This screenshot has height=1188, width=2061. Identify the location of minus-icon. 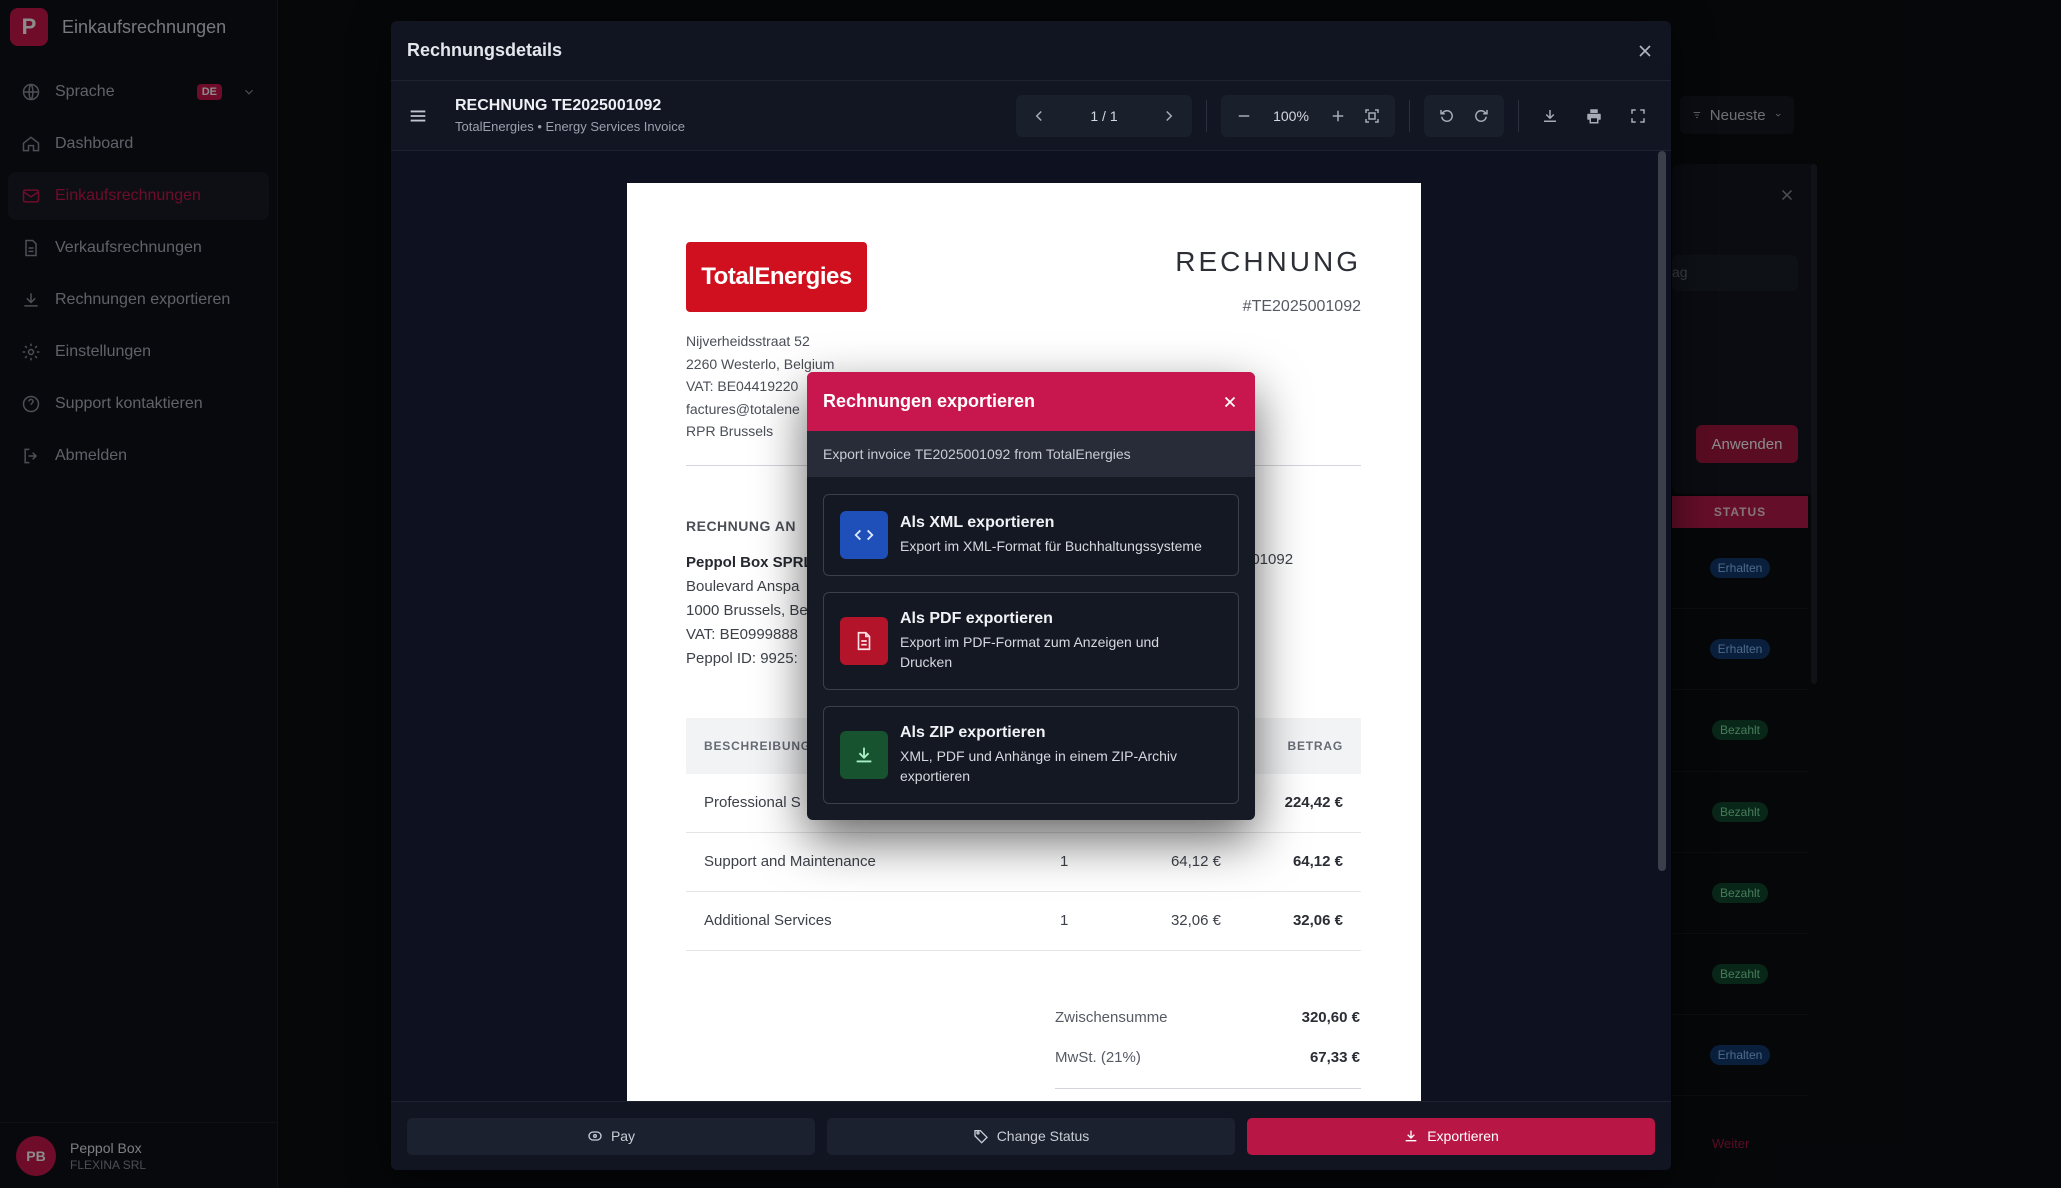
(1244, 115).